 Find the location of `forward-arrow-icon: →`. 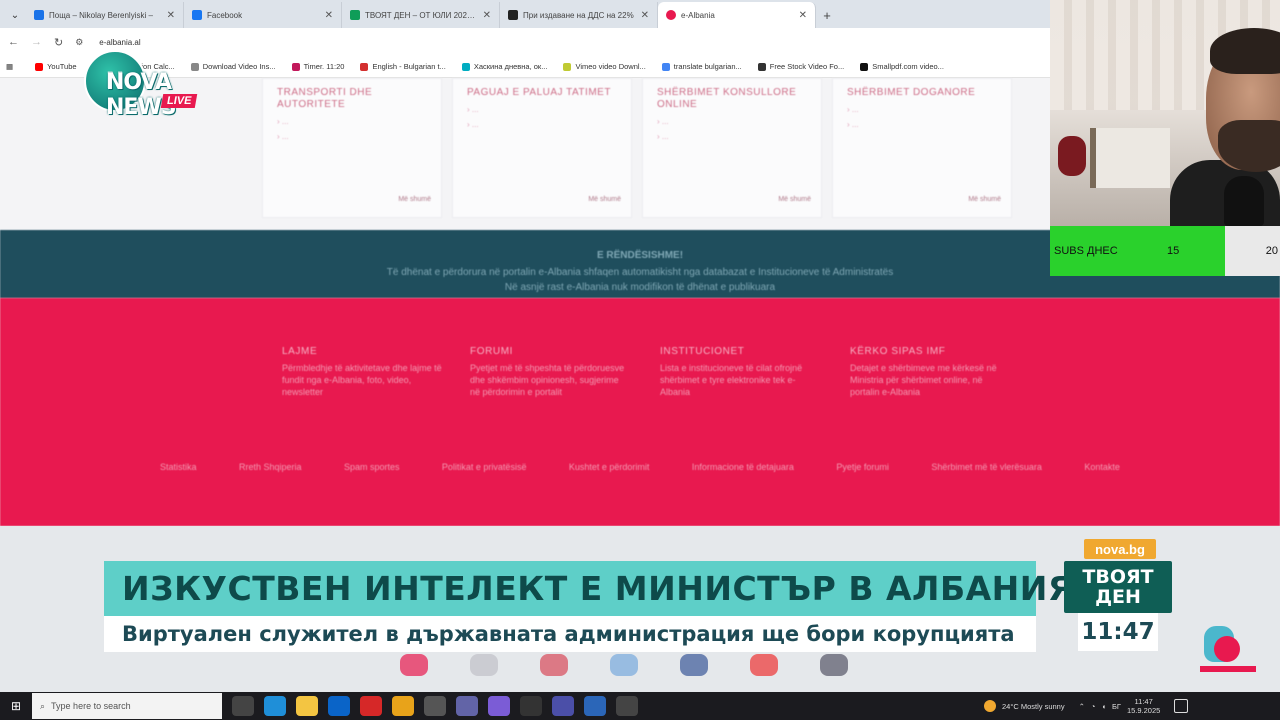

forward-arrow-icon: → is located at coordinates (36, 42).